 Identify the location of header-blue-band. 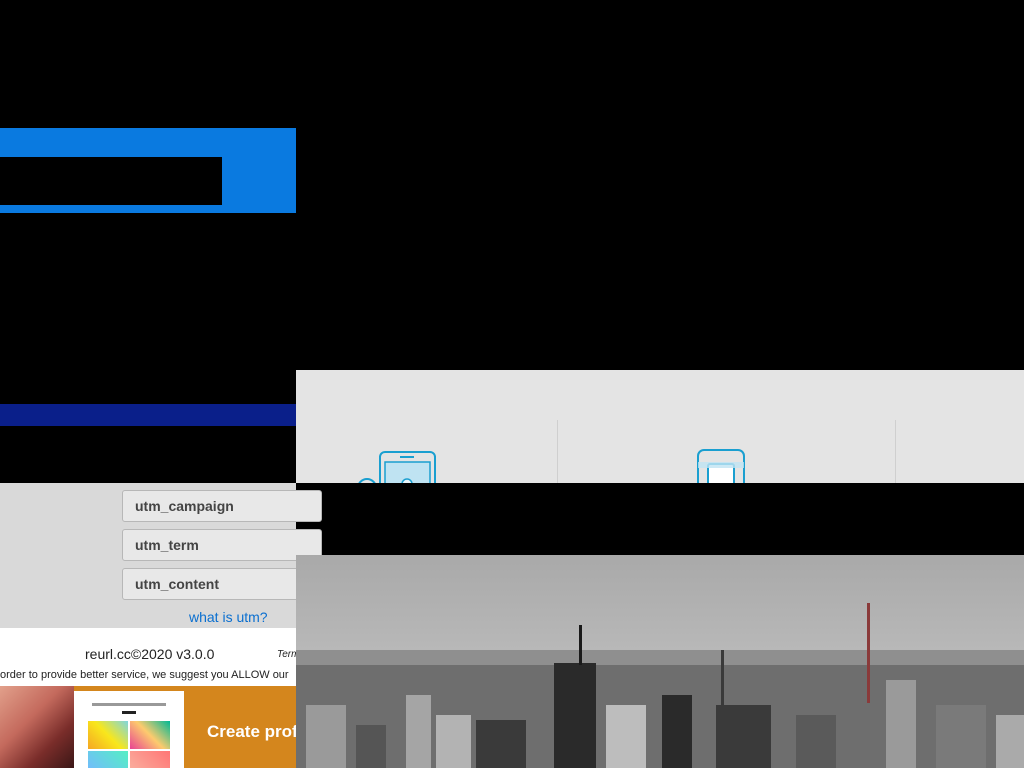
(148, 170).